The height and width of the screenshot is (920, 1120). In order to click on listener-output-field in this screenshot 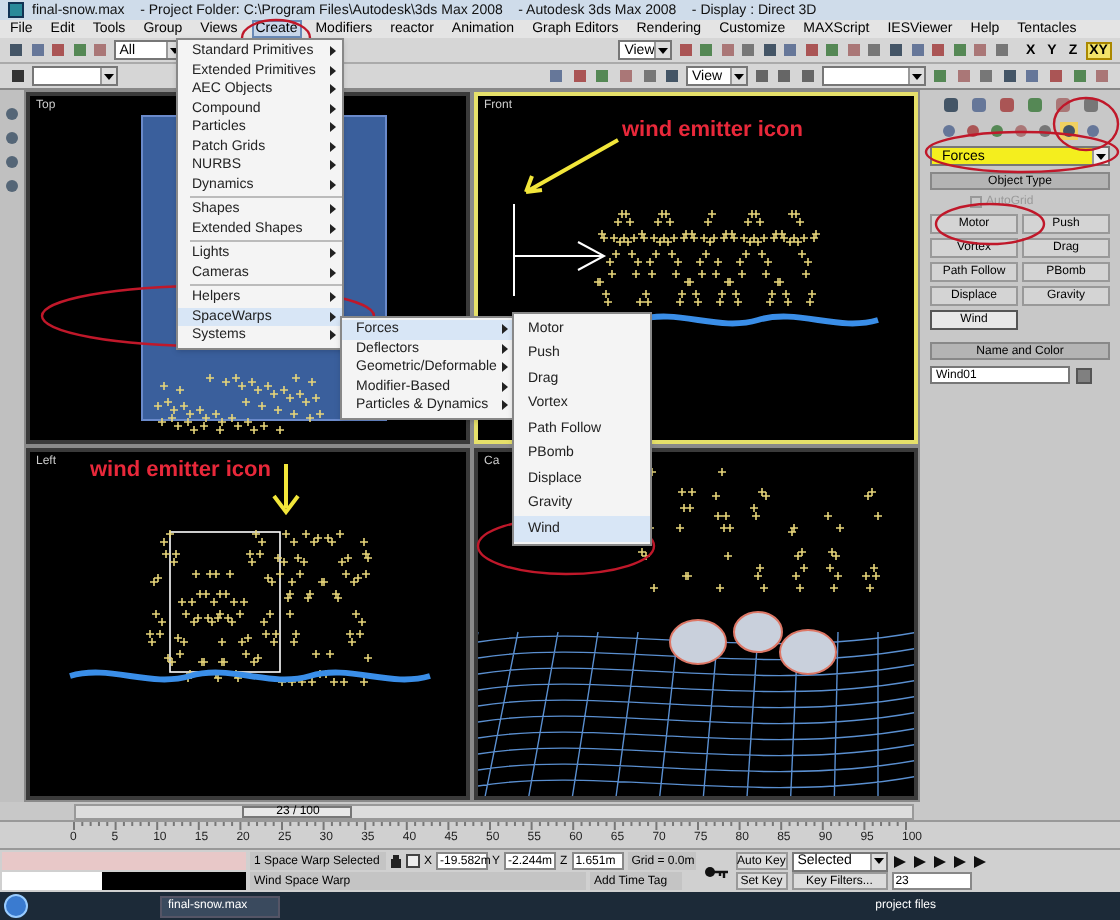, I will do `click(174, 881)`.